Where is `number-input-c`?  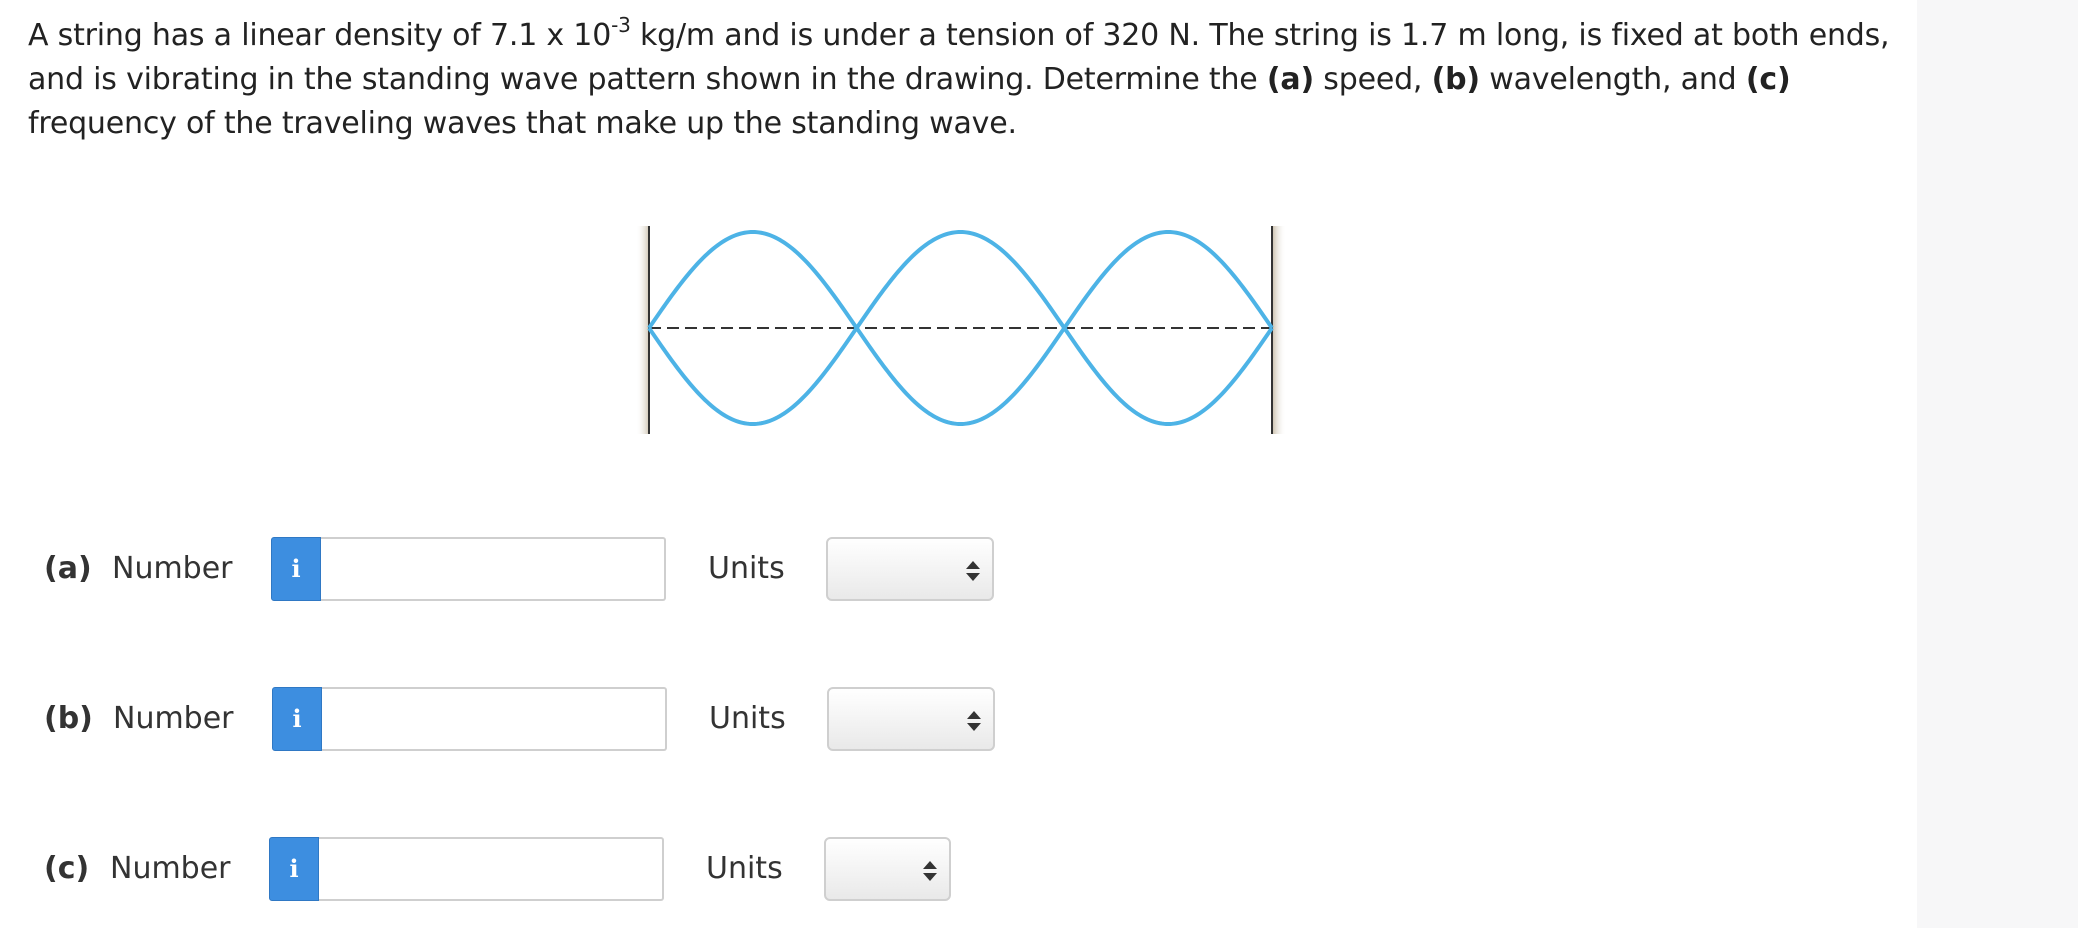 number-input-c is located at coordinates (491, 869).